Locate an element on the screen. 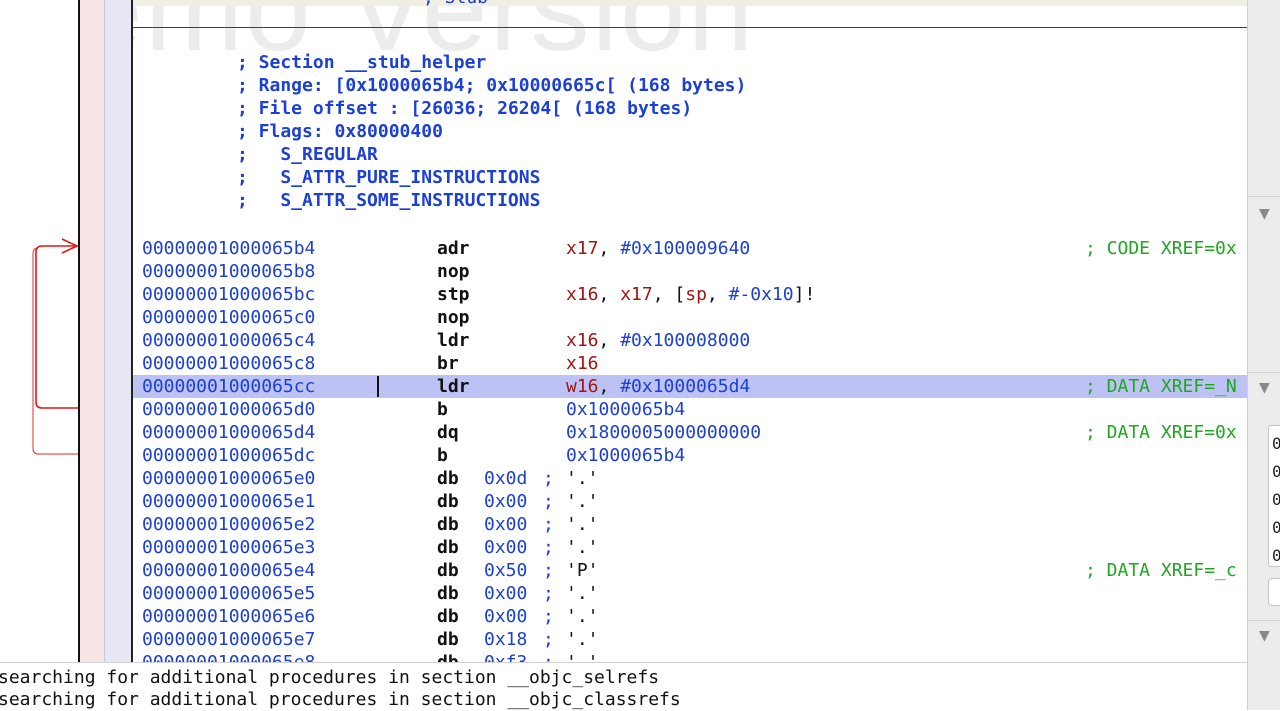 Image resolution: width=1280 pixels, height=711 pixels. previous-section-text: ; Stub is located at coordinates (455, 4).